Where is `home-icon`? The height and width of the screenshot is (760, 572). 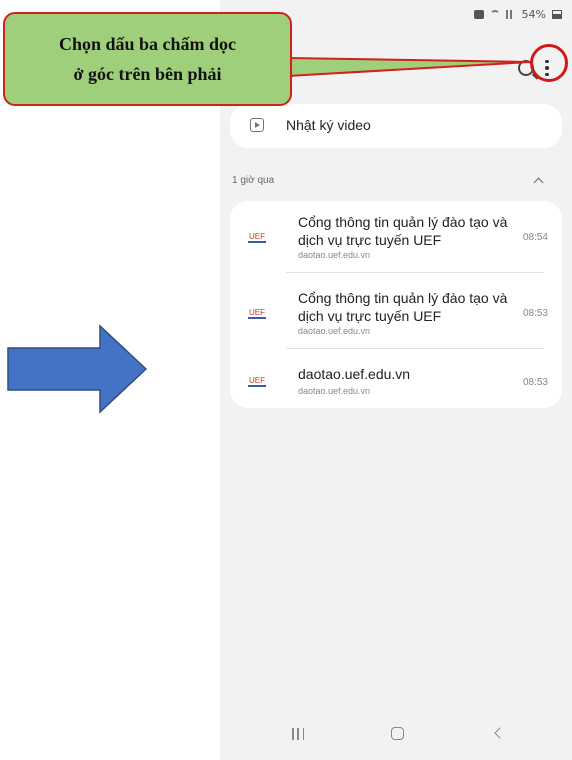
home-icon is located at coordinates (397, 733).